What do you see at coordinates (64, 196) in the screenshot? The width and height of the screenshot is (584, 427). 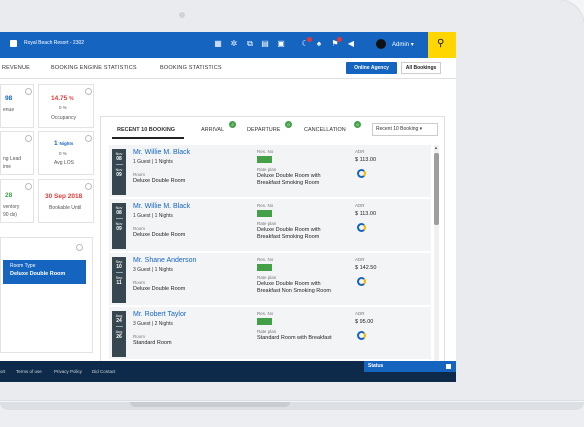 I see `stat-bookable-value: 30 Sep 2018` at bounding box center [64, 196].